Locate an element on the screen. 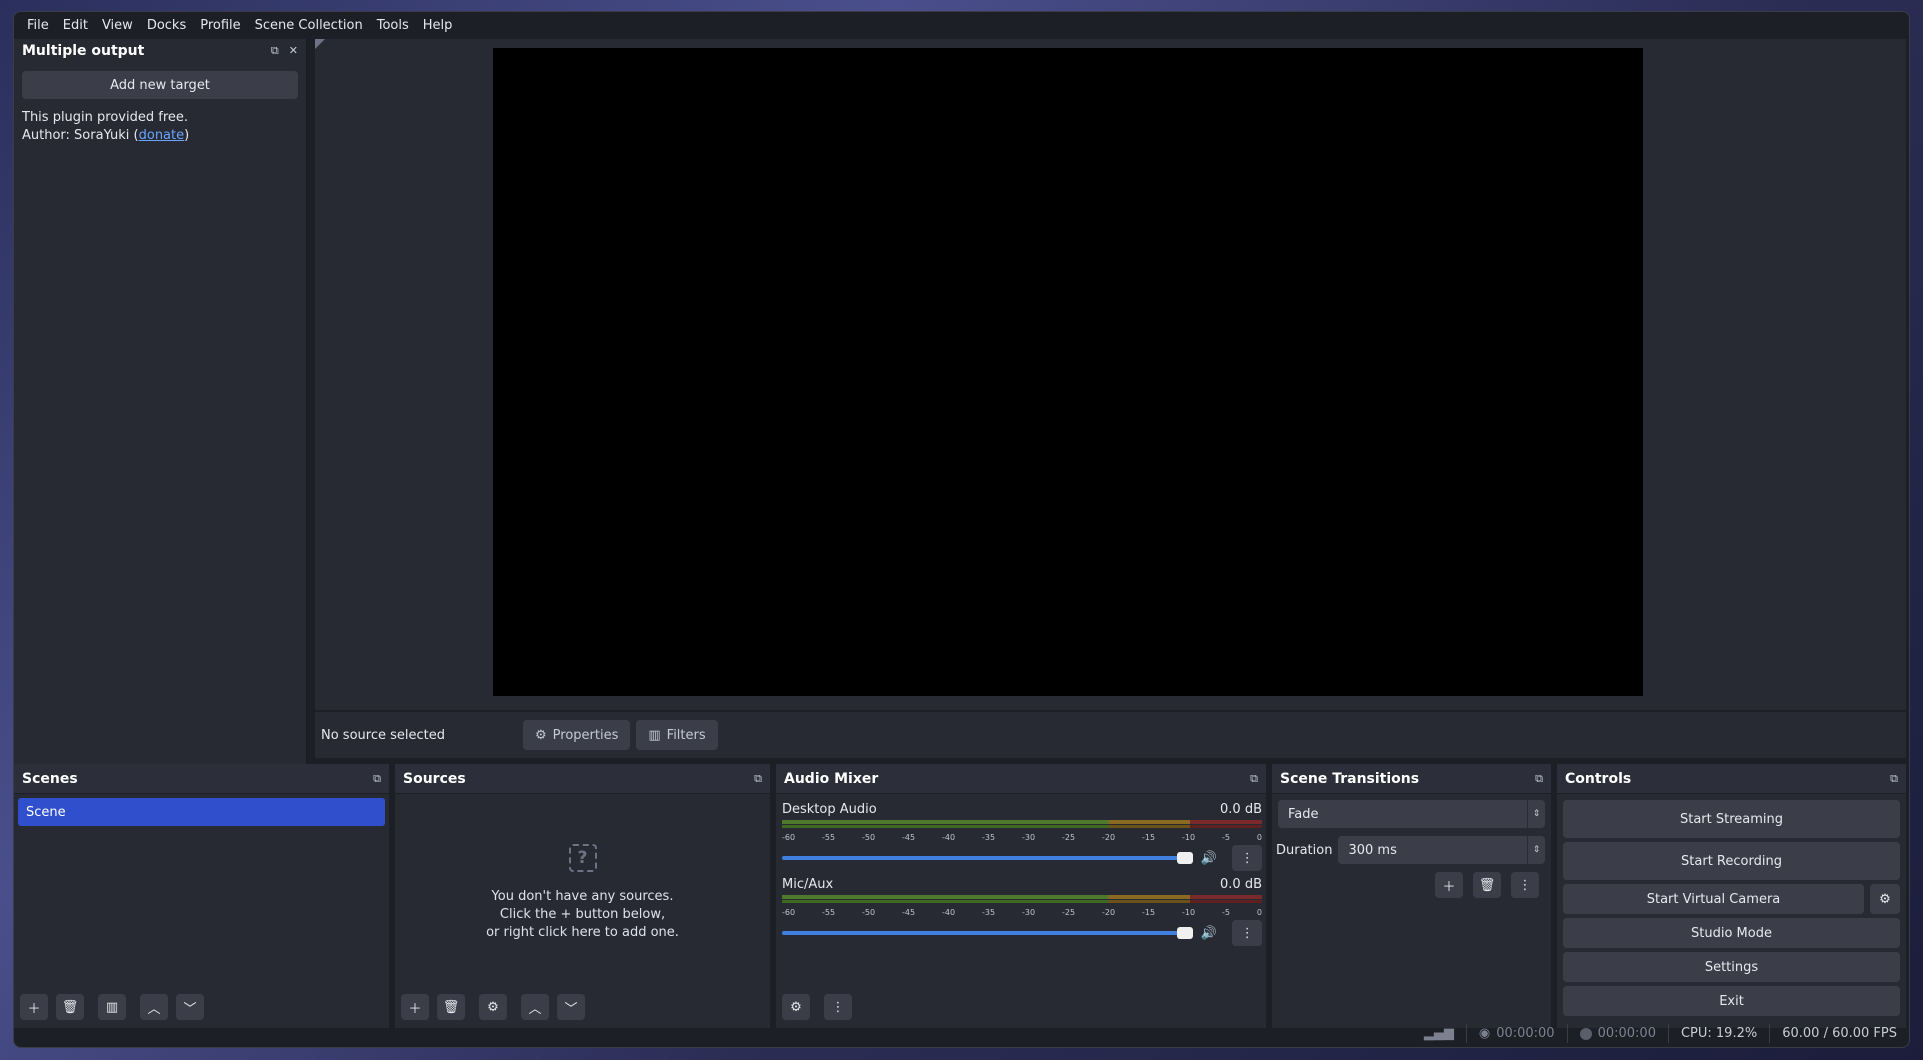 The image size is (1923, 1060). tick: -40 is located at coordinates (949, 837).